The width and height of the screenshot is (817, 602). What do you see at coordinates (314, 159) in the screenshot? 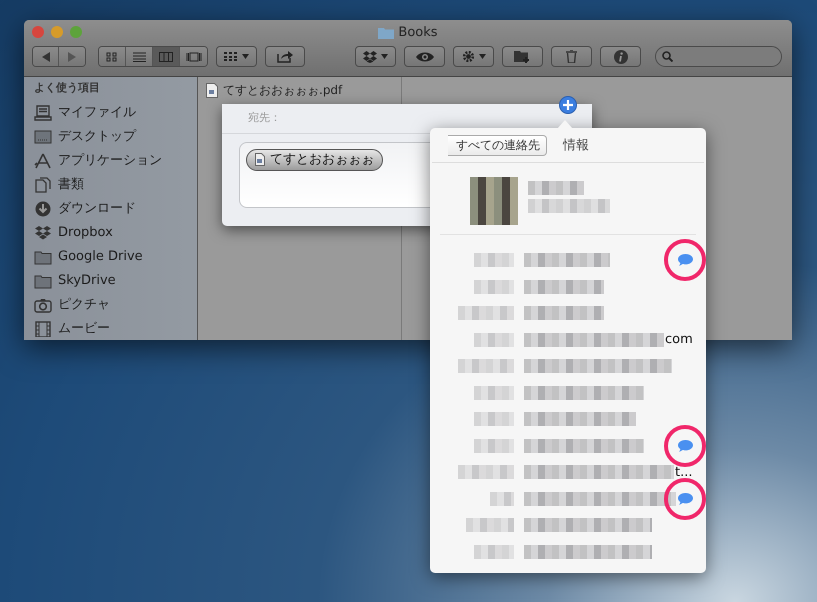
I see `recipient-token: てすとおおぉぉぉ` at bounding box center [314, 159].